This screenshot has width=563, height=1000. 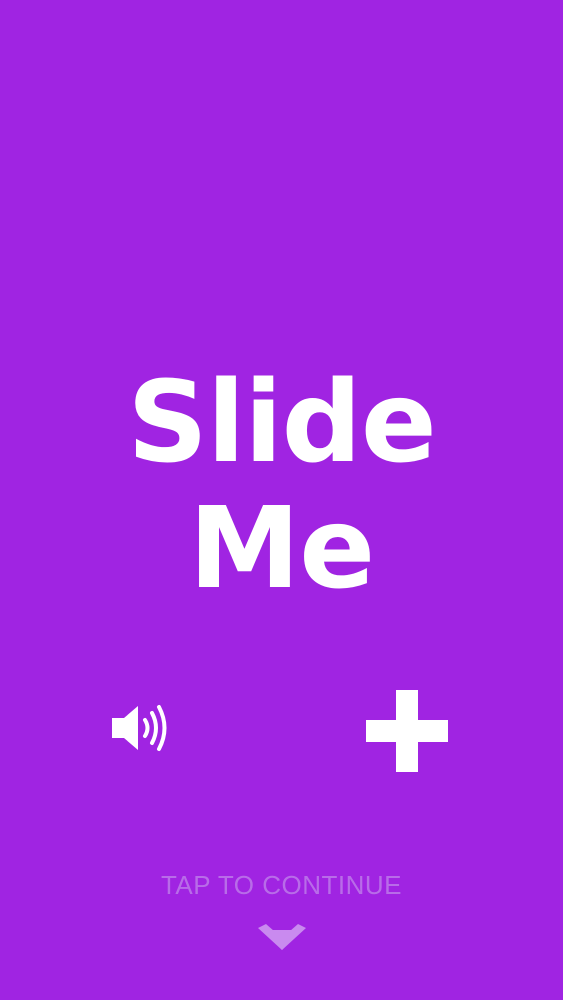 What do you see at coordinates (281, 885) in the screenshot?
I see `tap-to-continue-label: TAP TO CONTINUE` at bounding box center [281, 885].